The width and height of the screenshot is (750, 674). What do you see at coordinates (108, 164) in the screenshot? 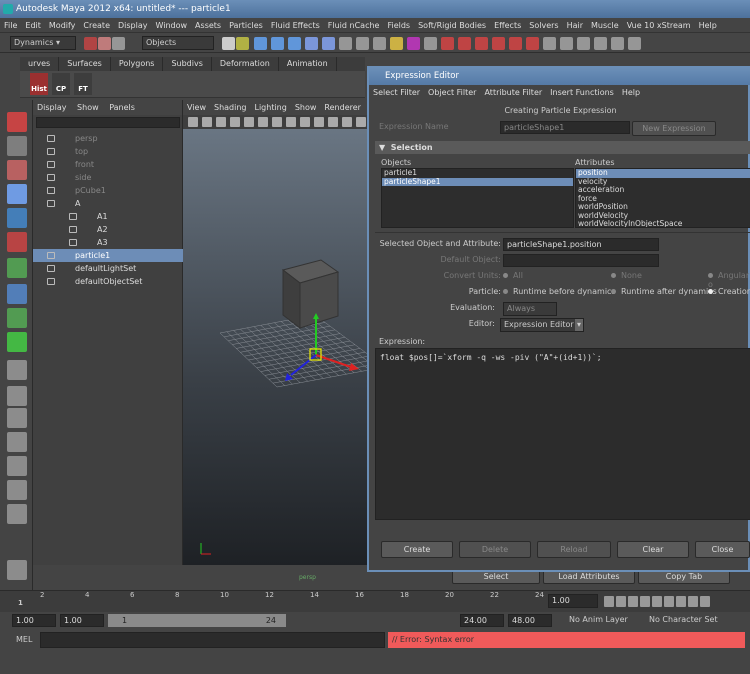
I see `outliner-item: front` at bounding box center [108, 164].